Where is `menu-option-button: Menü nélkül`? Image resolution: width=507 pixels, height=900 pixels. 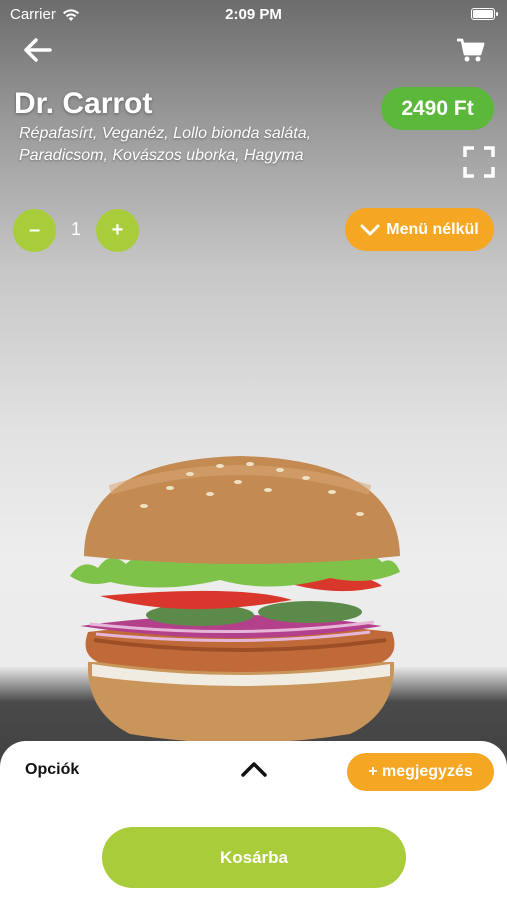 menu-option-button: Menü nélkül is located at coordinates (419, 229).